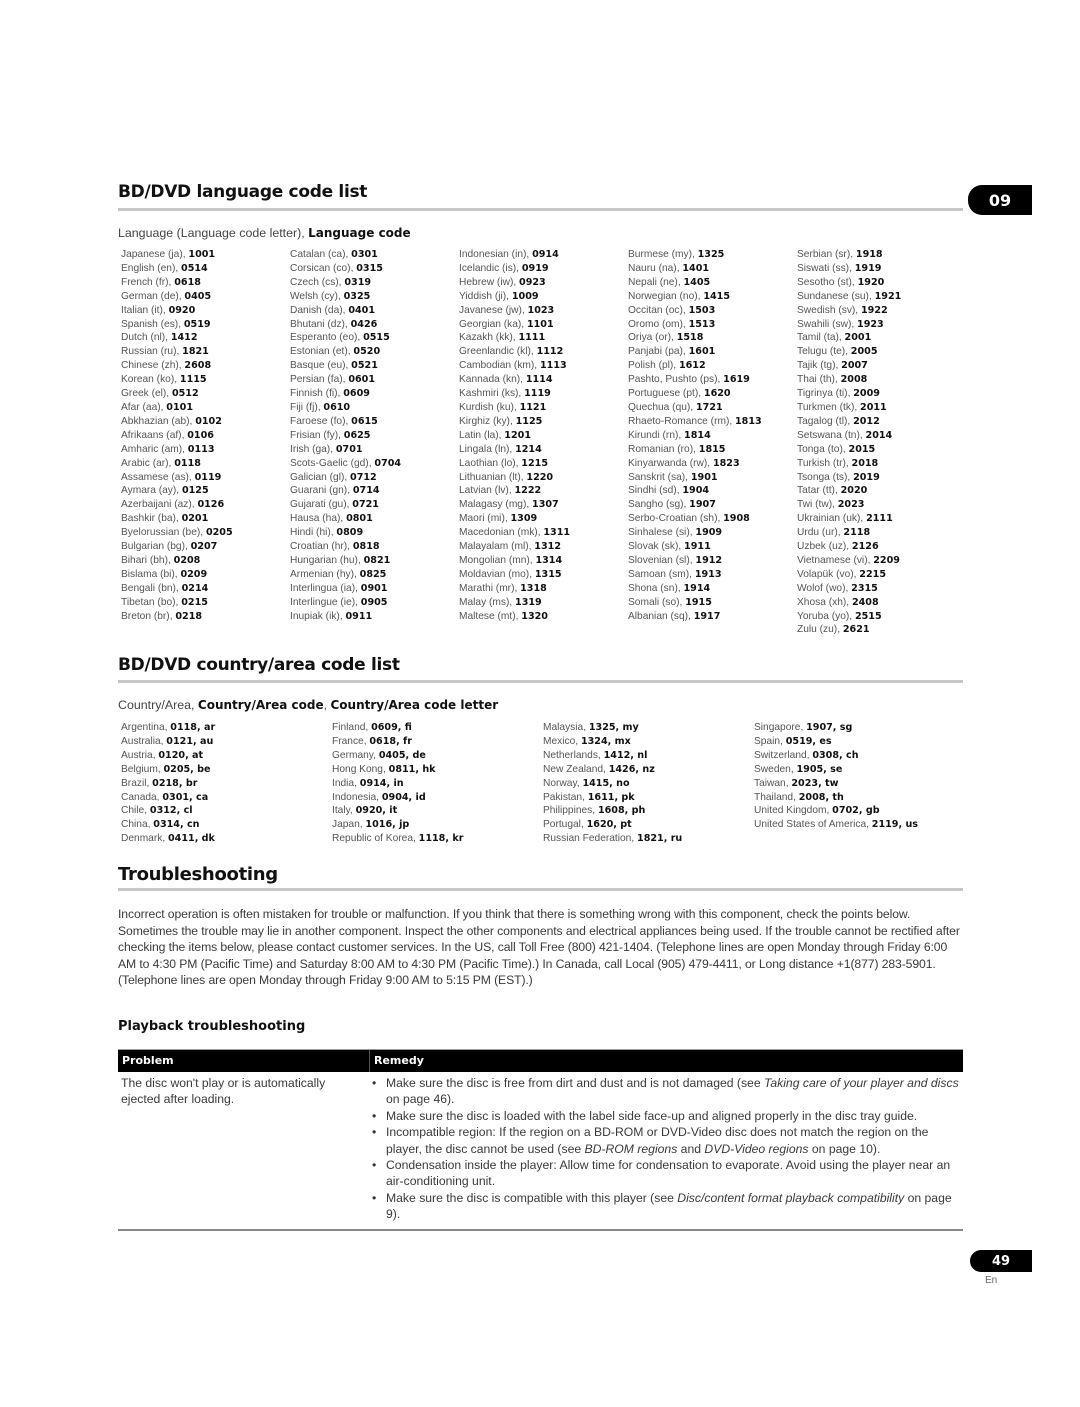  I want to click on entry-name: Persian (fa),, so click(319, 380).